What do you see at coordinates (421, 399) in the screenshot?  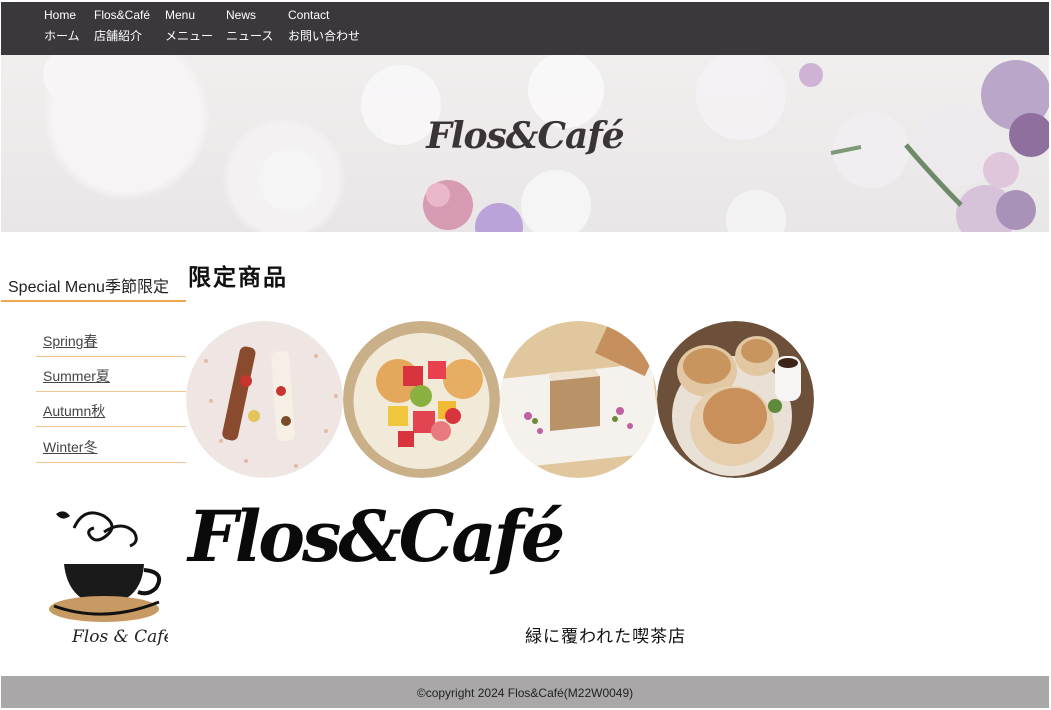 I see `fruit-pancake-image` at bounding box center [421, 399].